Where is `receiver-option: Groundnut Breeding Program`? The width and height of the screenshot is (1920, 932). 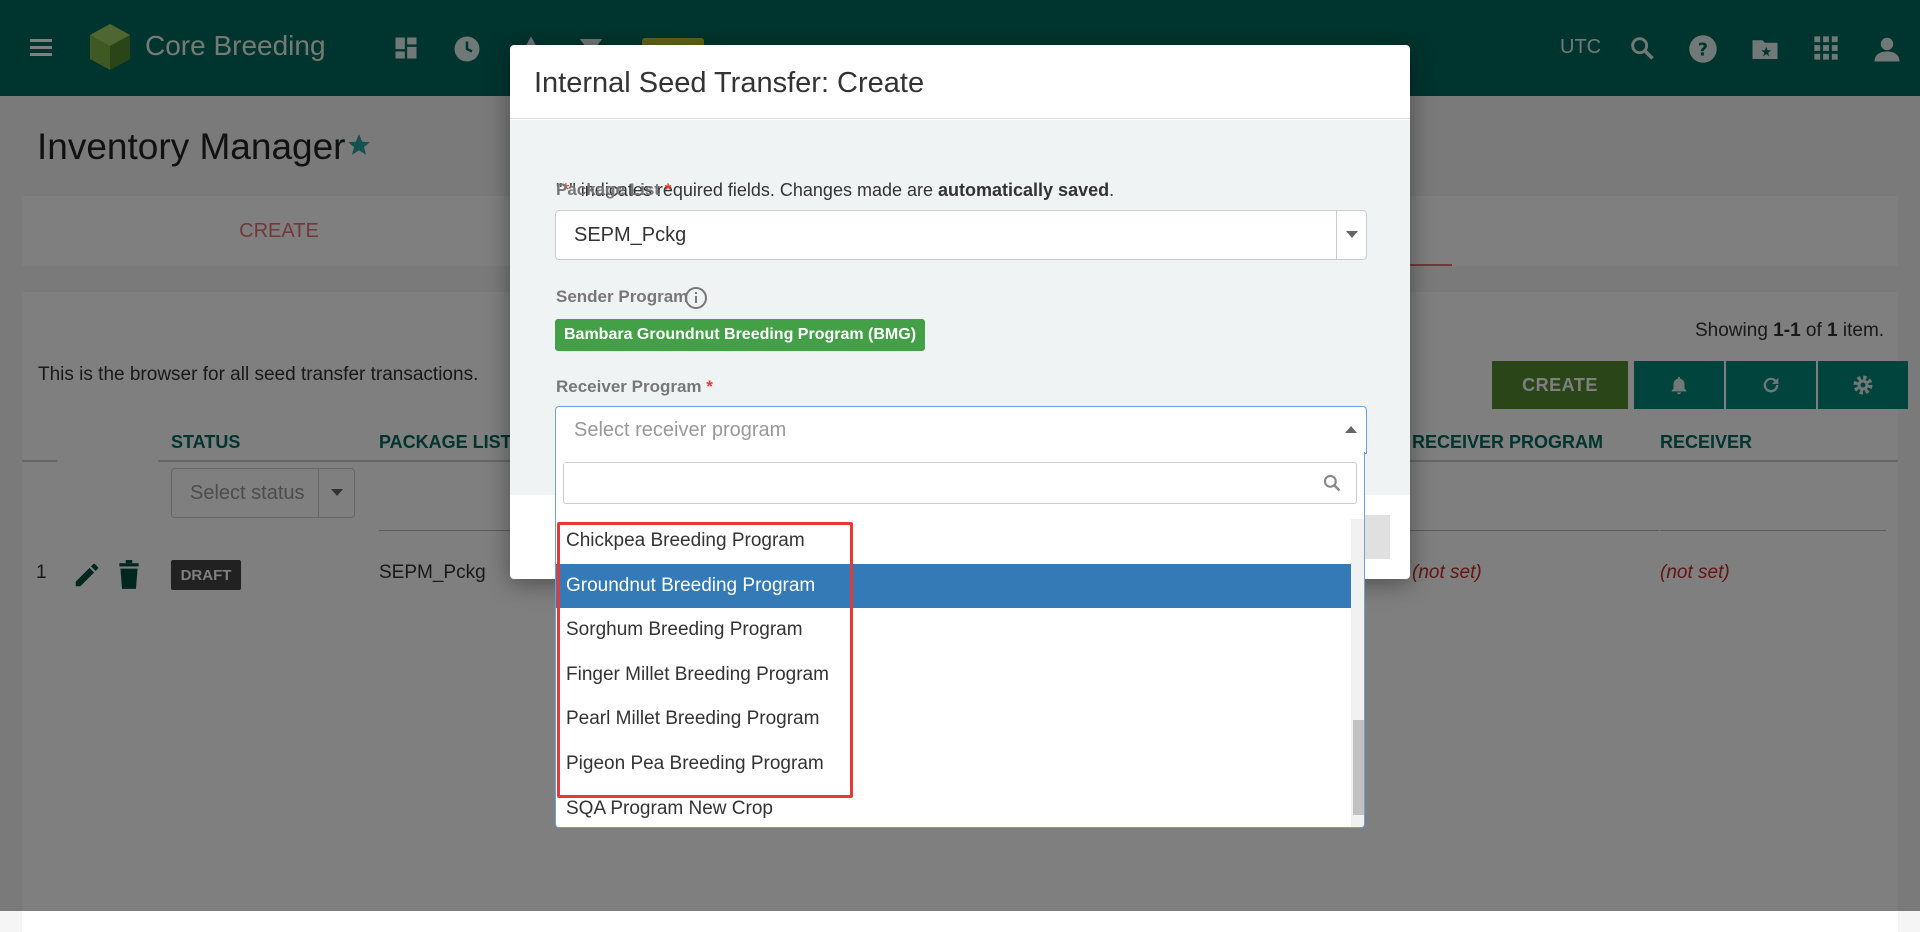
receiver-option: Groundnut Breeding Program is located at coordinates (953, 586).